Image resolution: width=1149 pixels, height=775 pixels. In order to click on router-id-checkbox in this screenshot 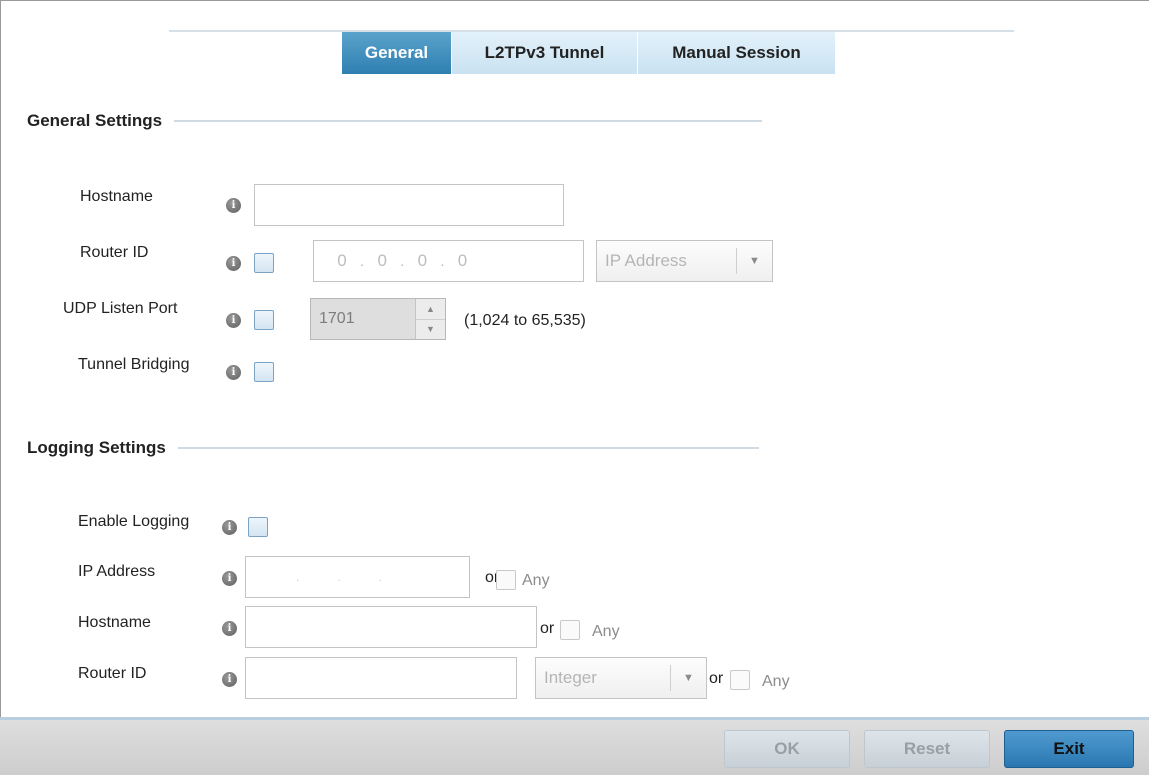, I will do `click(264, 263)`.